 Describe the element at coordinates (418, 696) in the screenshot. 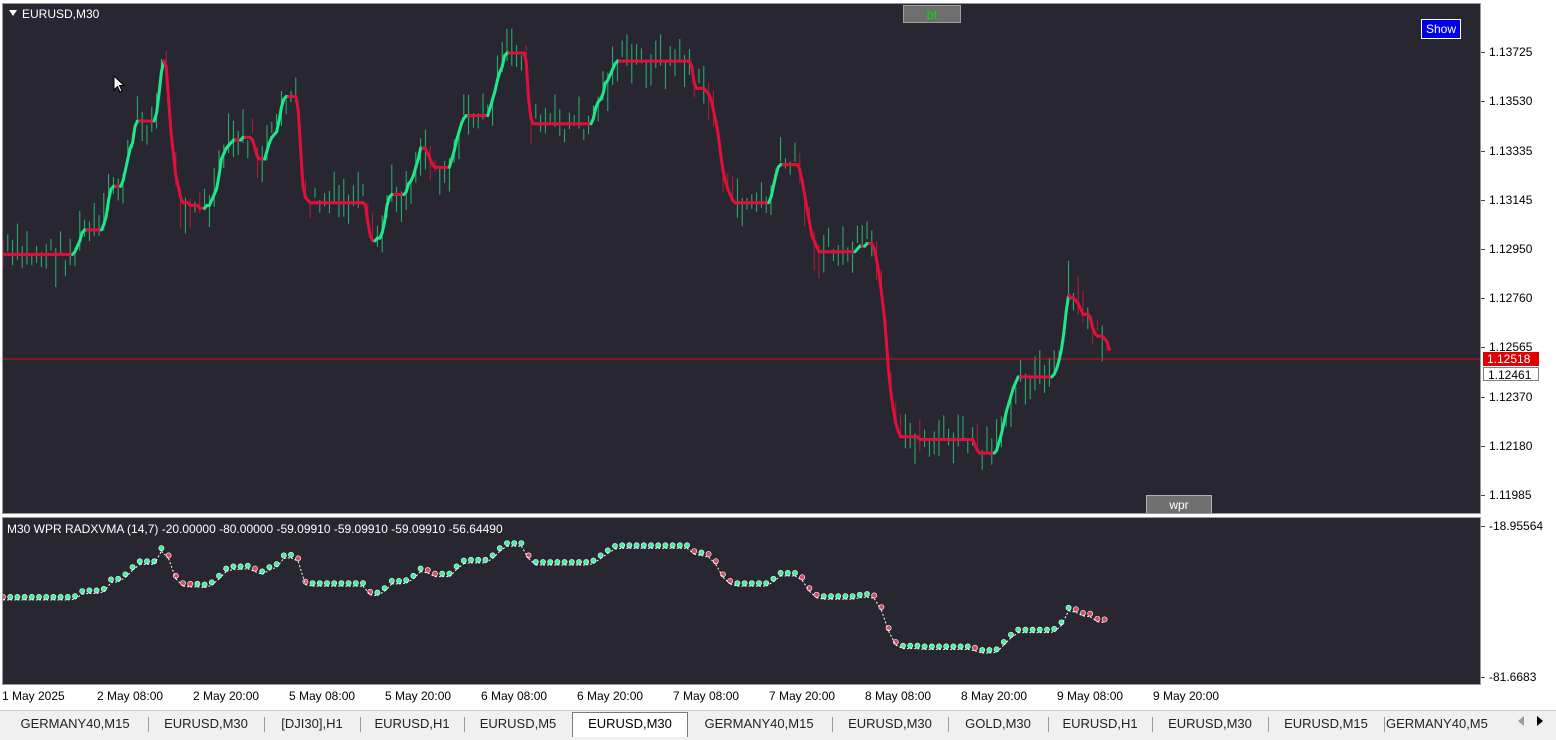

I see `time-tick-label: 5 May 20:00` at that location.